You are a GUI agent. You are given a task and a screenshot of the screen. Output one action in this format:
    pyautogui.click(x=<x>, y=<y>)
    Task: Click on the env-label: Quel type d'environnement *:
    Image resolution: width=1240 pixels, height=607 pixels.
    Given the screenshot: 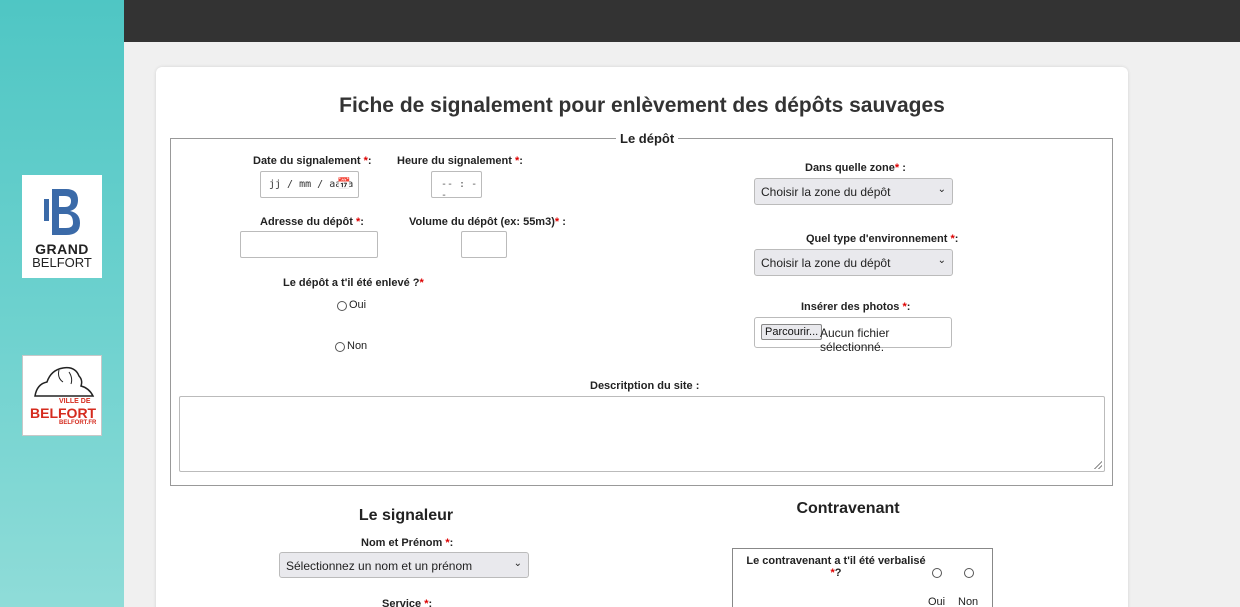 What is the action you would take?
    pyautogui.click(x=882, y=239)
    